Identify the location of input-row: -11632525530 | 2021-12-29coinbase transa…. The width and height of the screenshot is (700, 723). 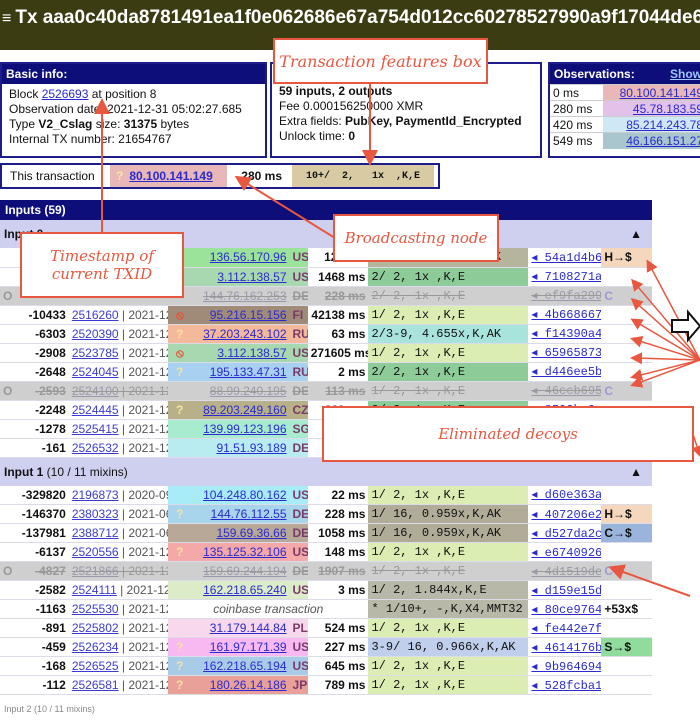
(326, 609).